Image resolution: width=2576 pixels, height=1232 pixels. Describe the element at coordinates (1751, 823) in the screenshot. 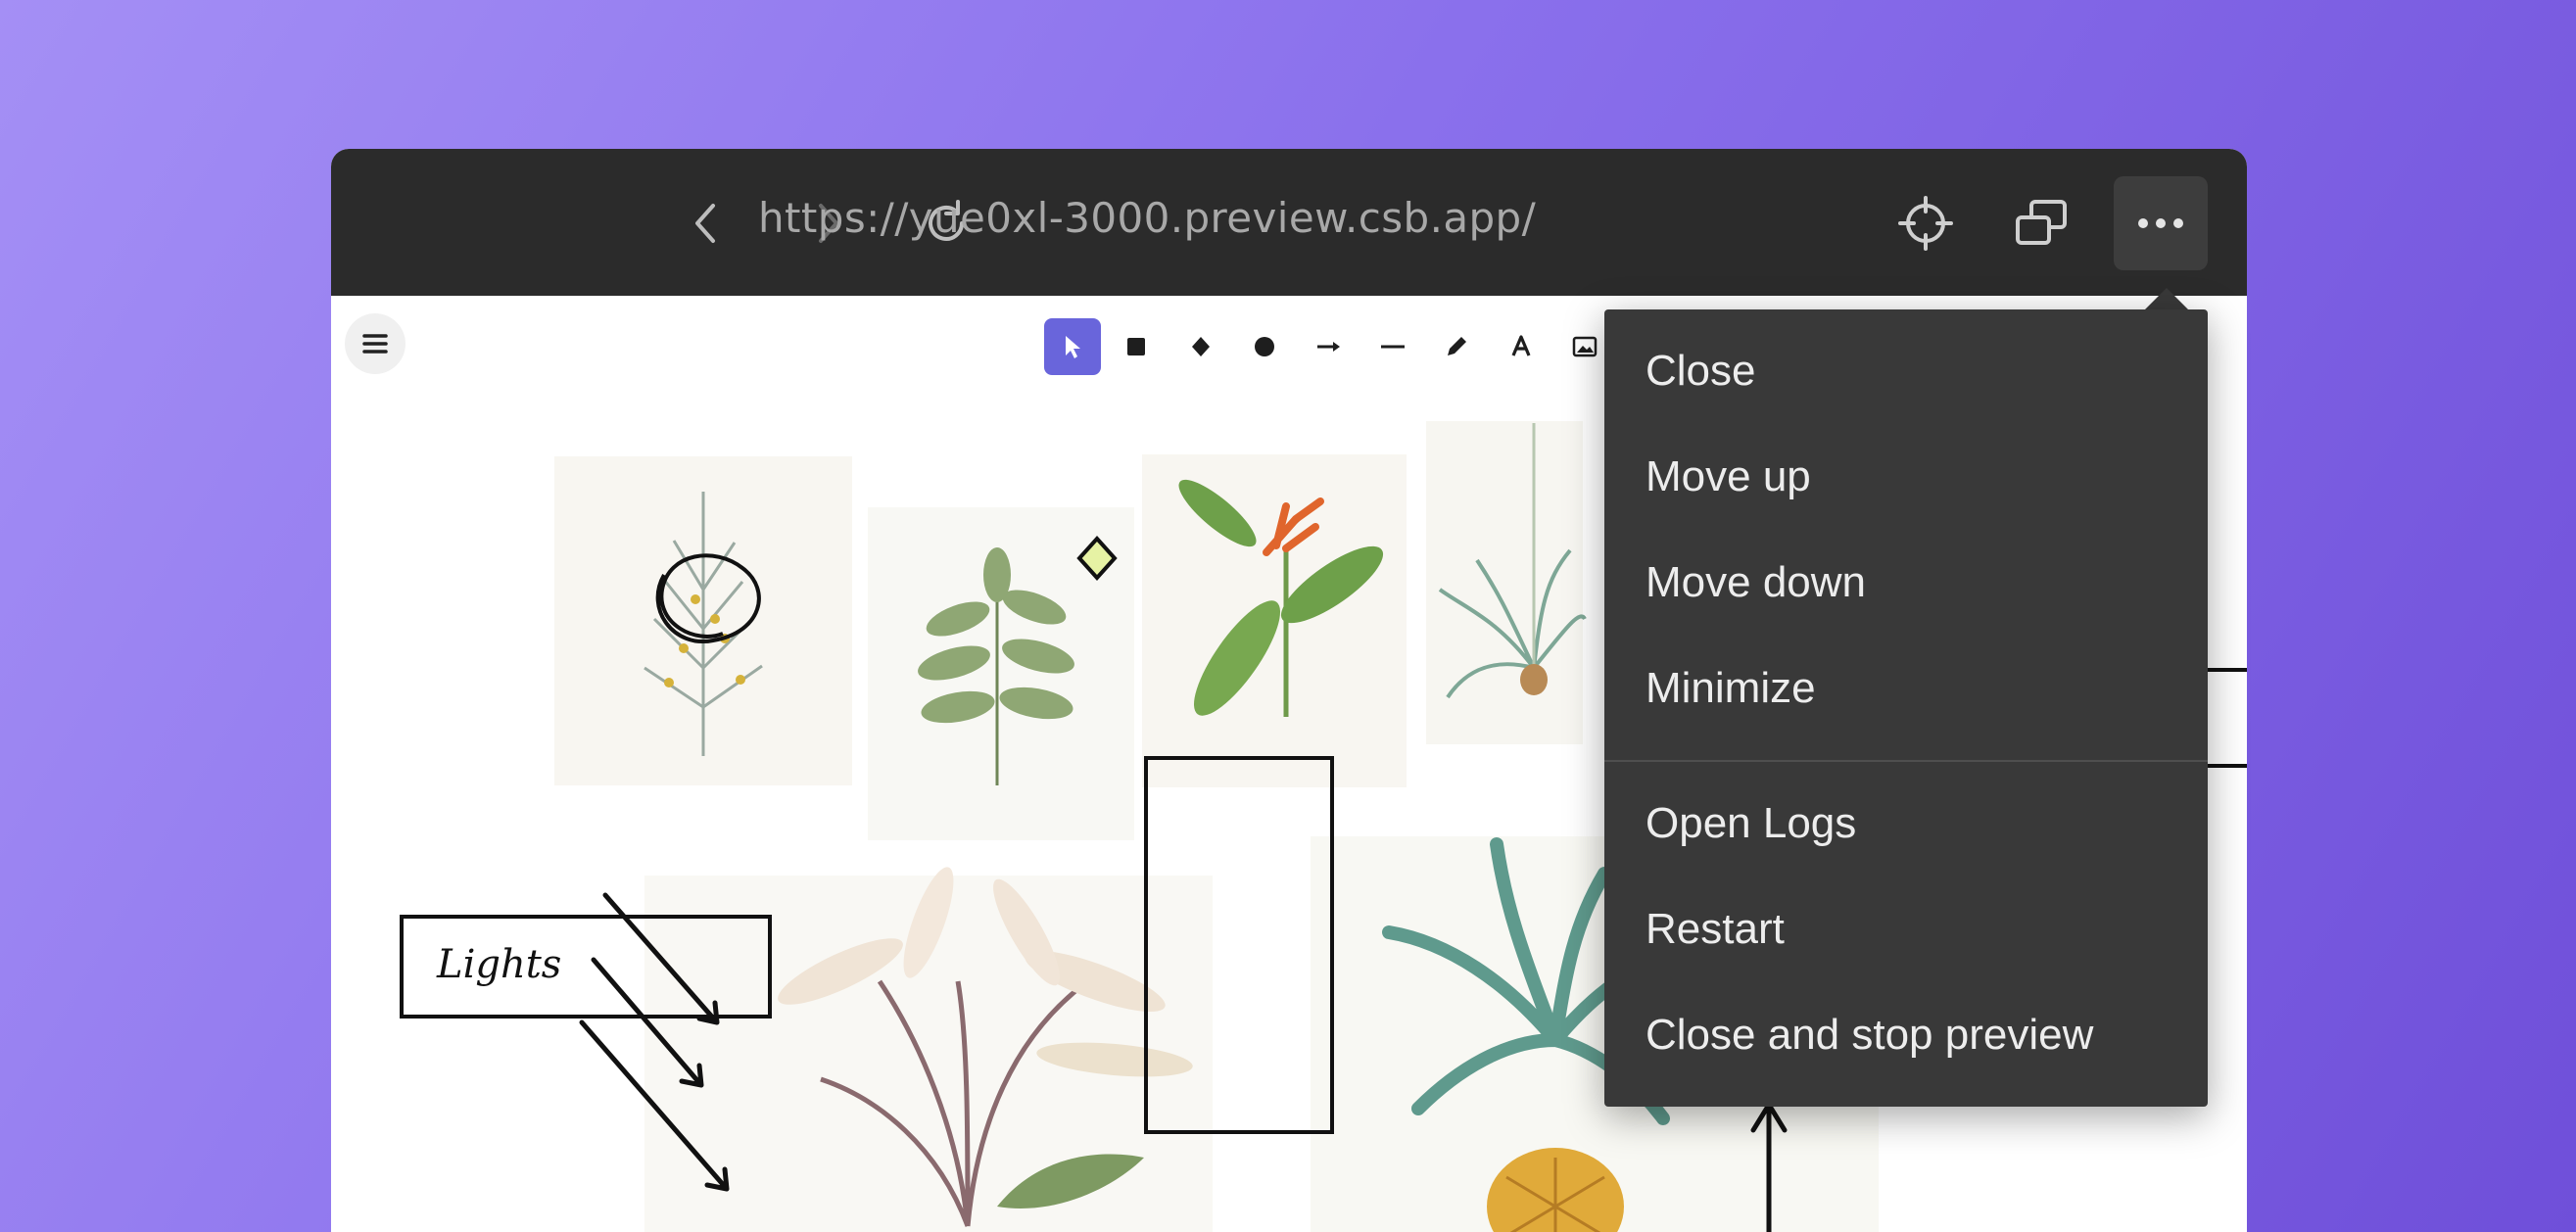

I see `menu-item-open-logs: Open Logs` at that location.